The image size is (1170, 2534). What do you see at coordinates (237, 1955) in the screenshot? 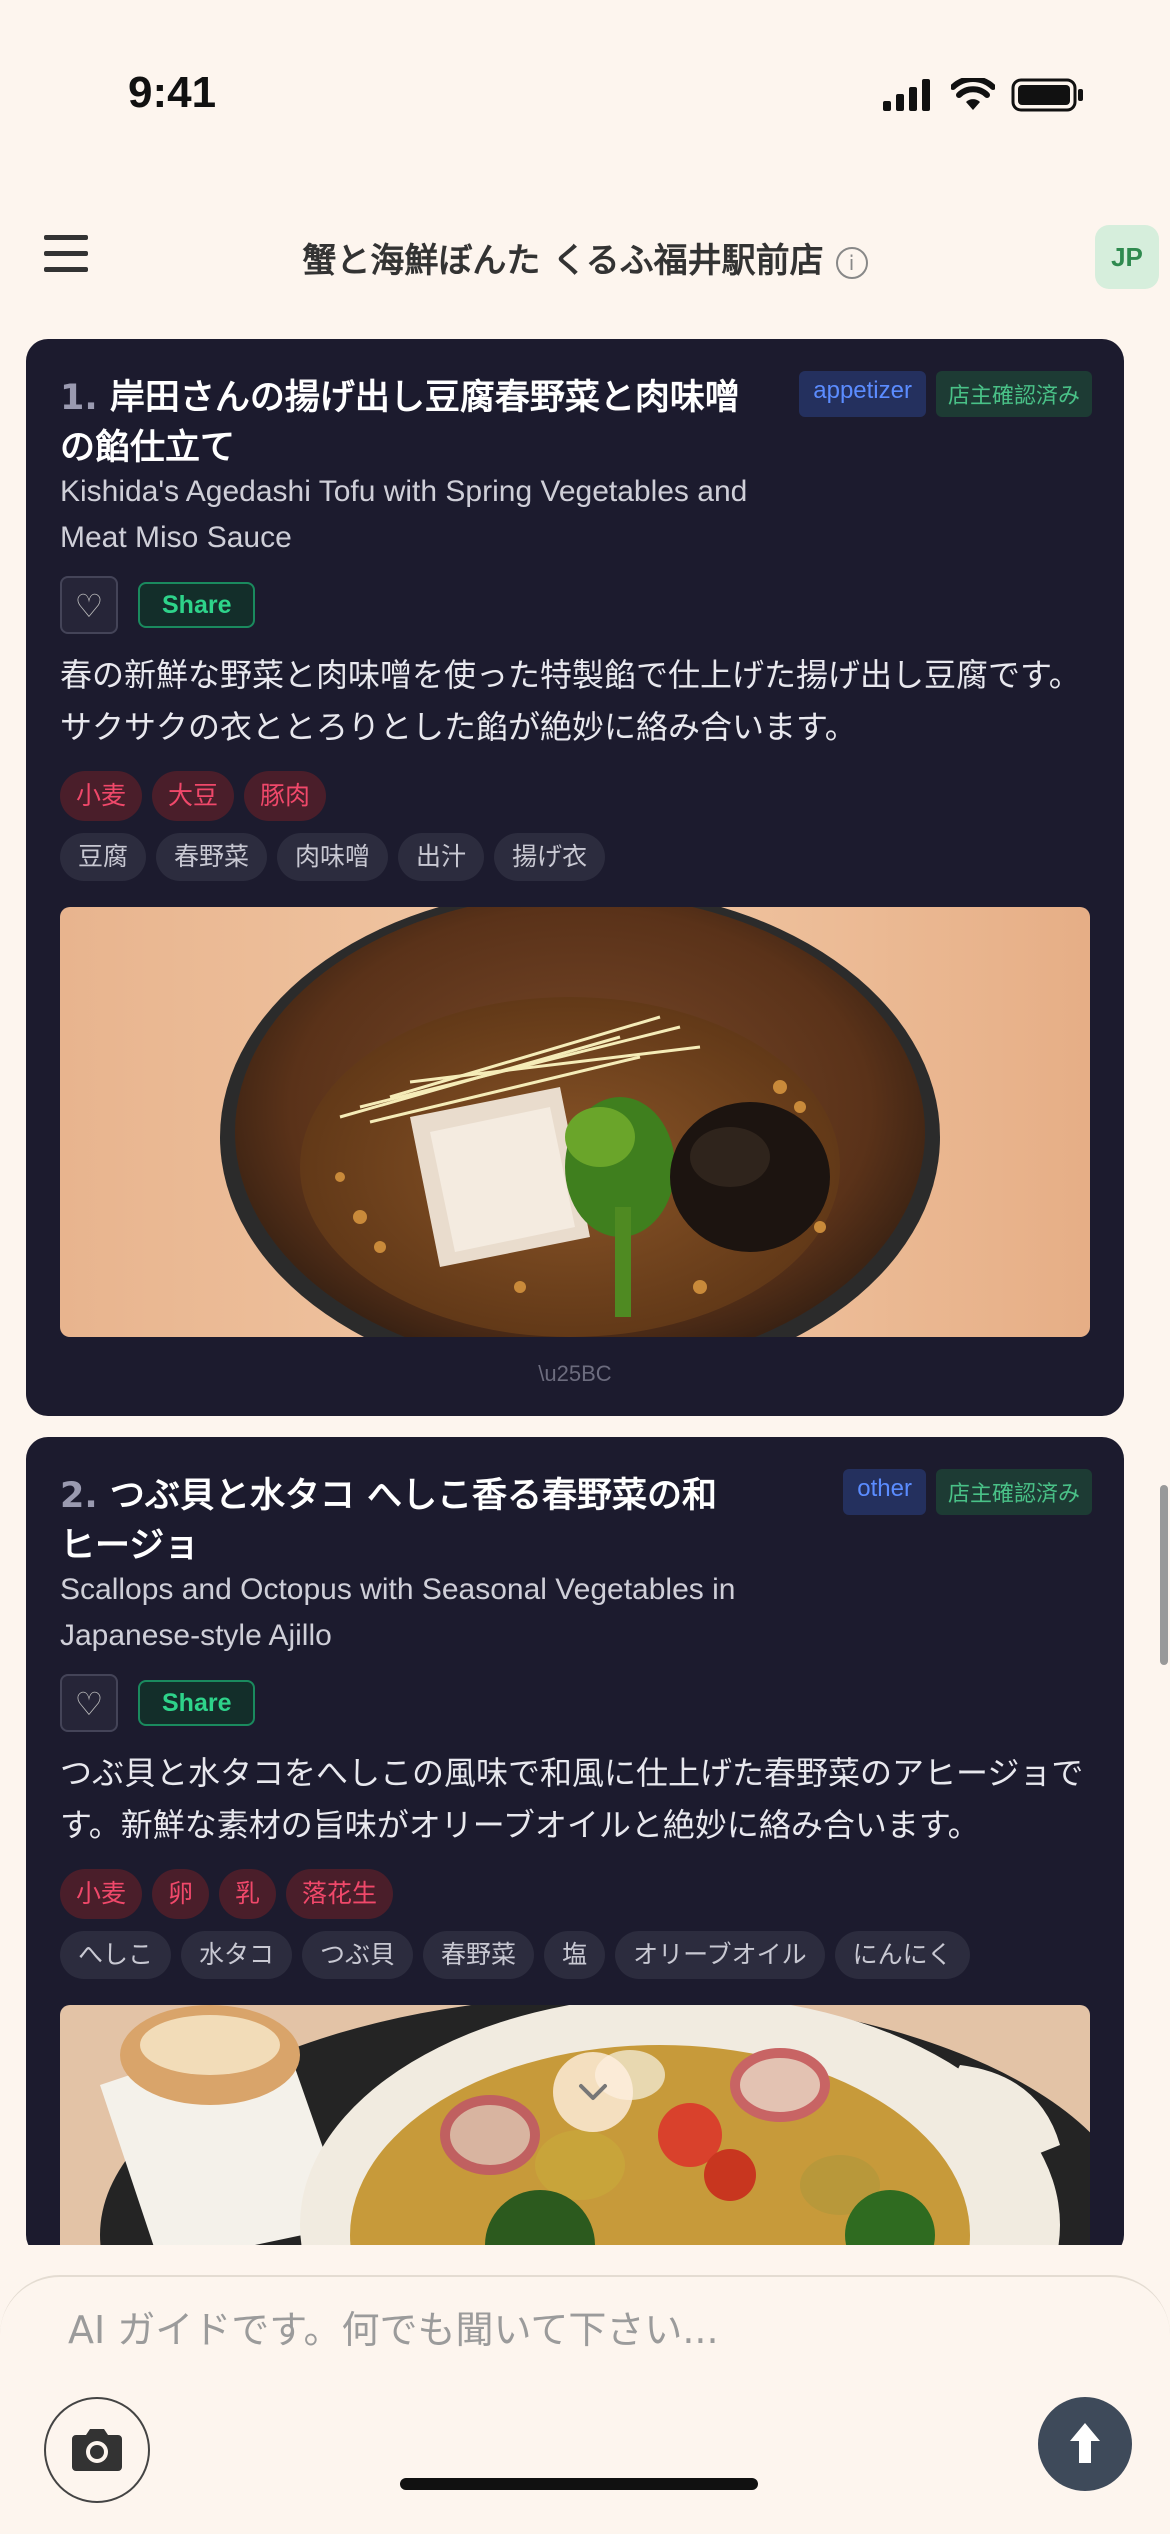
I see `ingredient-tag: 水タコ` at bounding box center [237, 1955].